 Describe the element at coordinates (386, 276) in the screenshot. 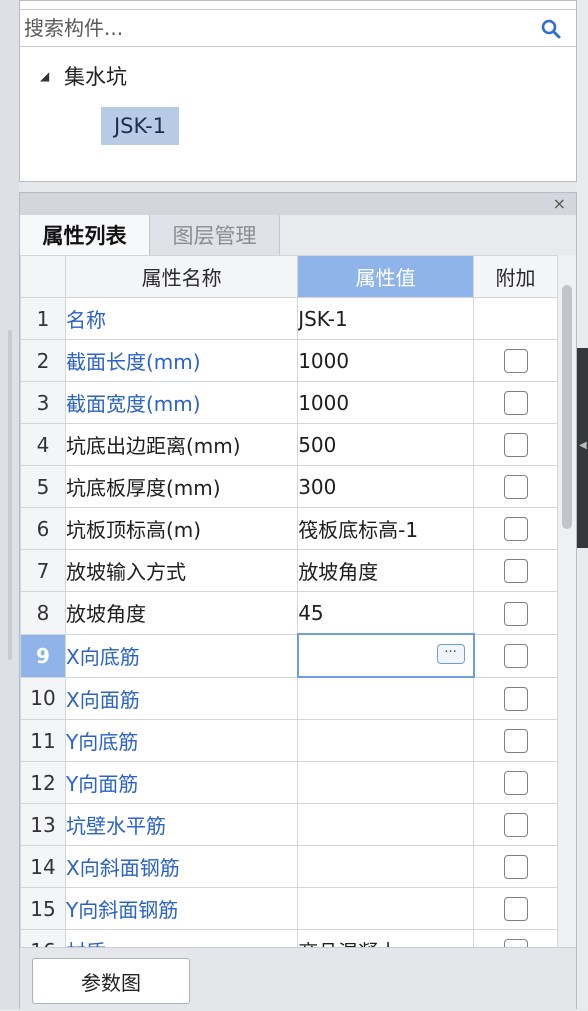

I see `column-header-value: 属性值` at that location.